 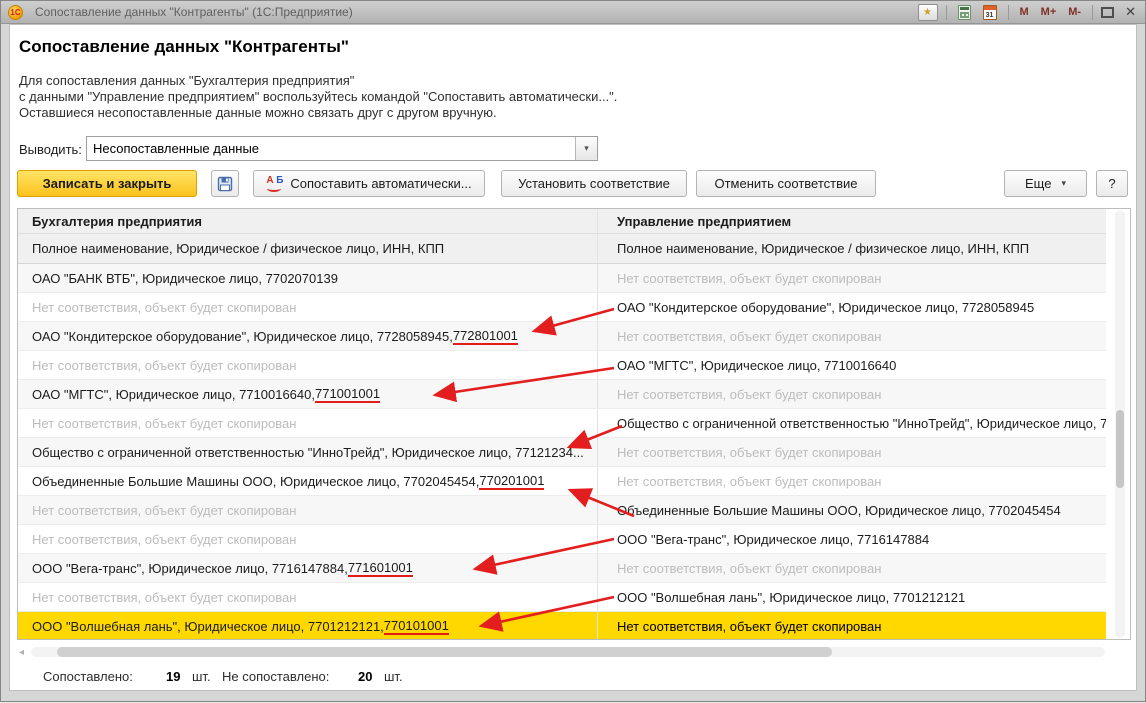 What do you see at coordinates (107, 183) in the screenshot?
I see `save-and-close-button: Записать и закрыть` at bounding box center [107, 183].